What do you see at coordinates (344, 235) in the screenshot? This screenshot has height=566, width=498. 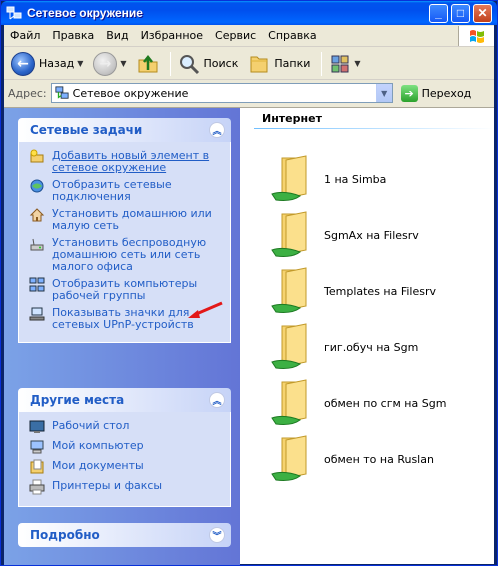 I see `network-share-item: SgmAx на Filesrv` at bounding box center [344, 235].